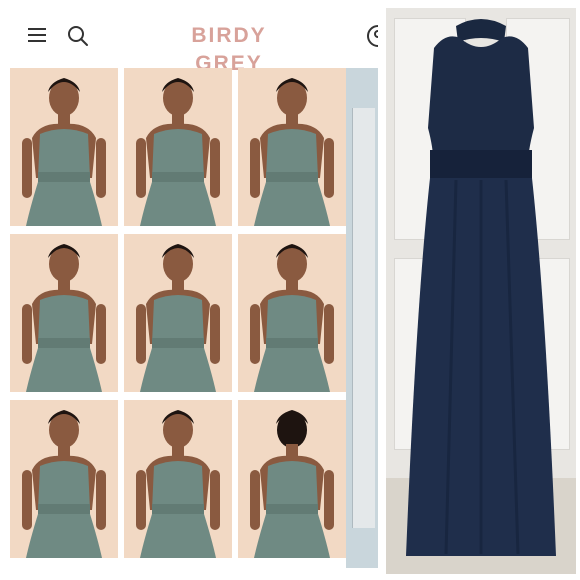 This screenshot has height=580, width=580. I want to click on style-tile-back-view, so click(292, 479).